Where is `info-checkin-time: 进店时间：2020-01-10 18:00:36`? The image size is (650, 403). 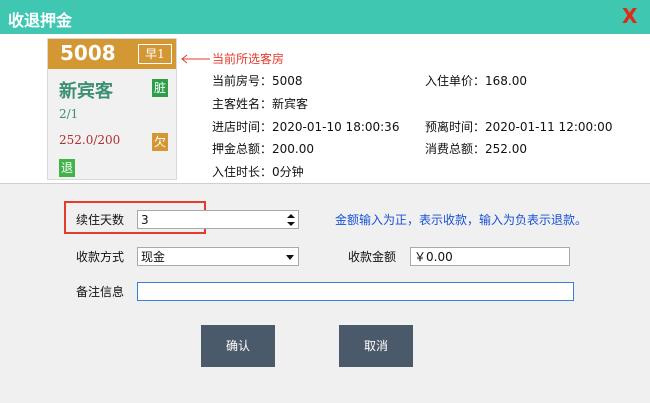
info-checkin-time: 进店时间：2020-01-10 18:00:36 is located at coordinates (306, 127).